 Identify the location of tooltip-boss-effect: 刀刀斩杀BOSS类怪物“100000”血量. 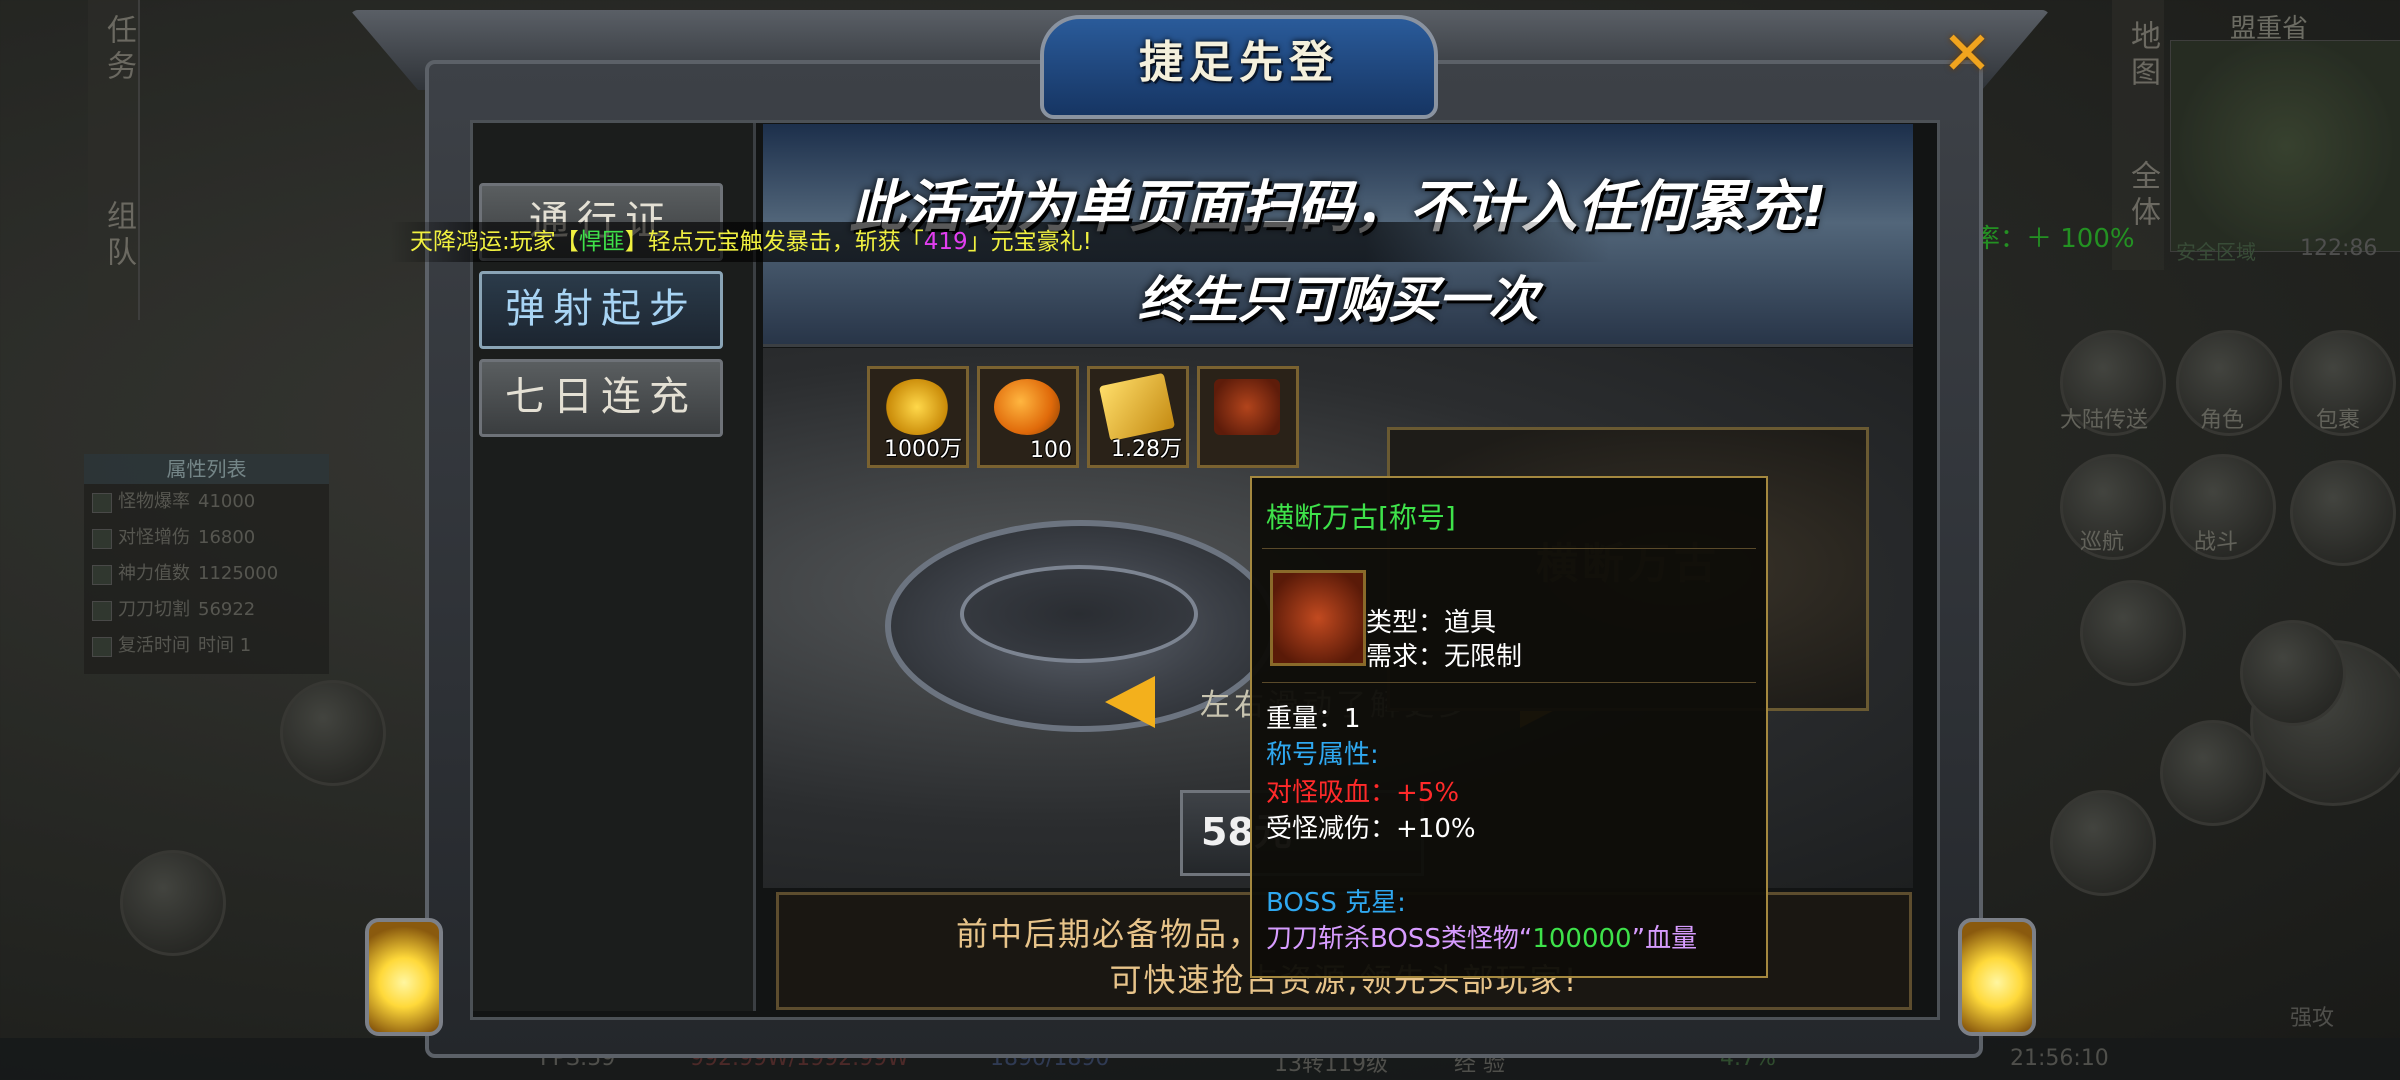
(1481, 936).